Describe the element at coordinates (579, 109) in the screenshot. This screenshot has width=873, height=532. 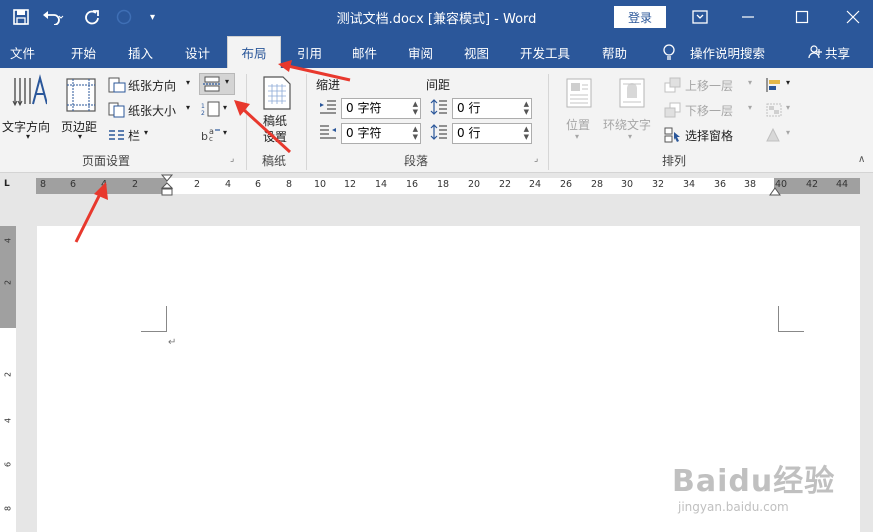
I see `position-button: 位置 ▾` at that location.